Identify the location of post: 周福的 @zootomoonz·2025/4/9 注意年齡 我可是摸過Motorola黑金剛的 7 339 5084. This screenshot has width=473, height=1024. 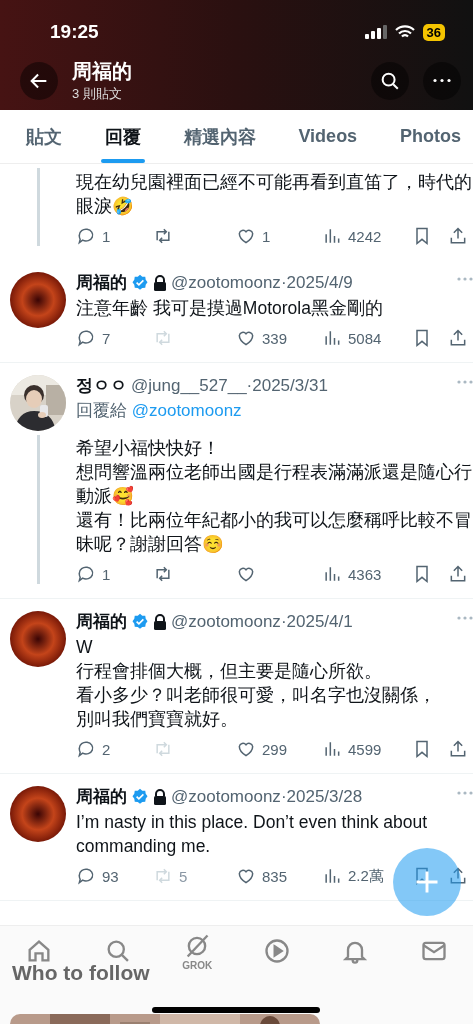
(236, 311).